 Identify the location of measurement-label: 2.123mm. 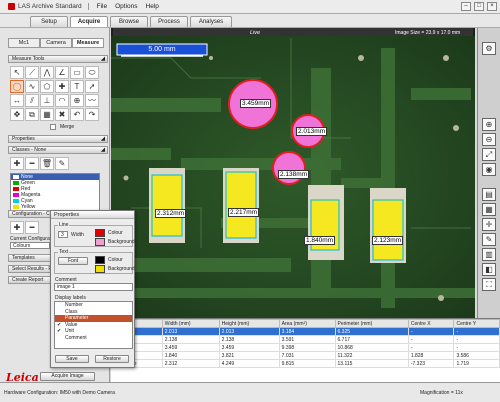
(388, 240).